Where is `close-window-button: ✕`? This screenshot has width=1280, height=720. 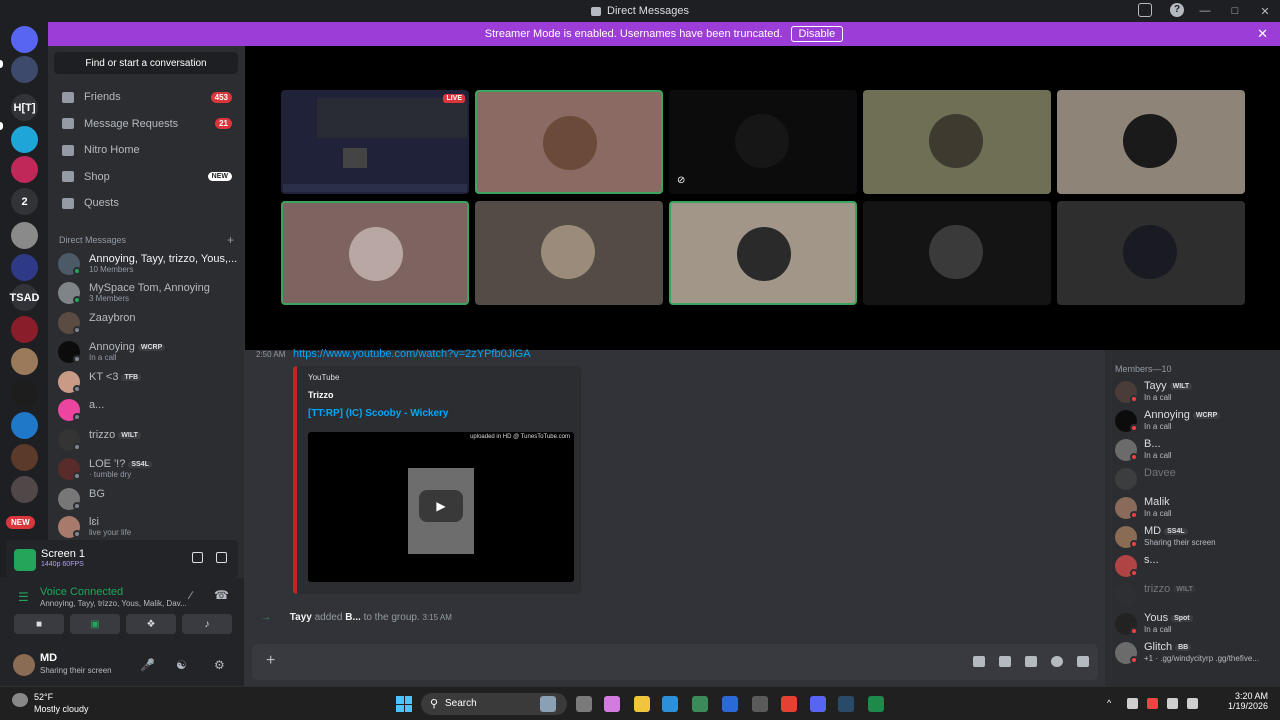 close-window-button: ✕ is located at coordinates (1265, 11).